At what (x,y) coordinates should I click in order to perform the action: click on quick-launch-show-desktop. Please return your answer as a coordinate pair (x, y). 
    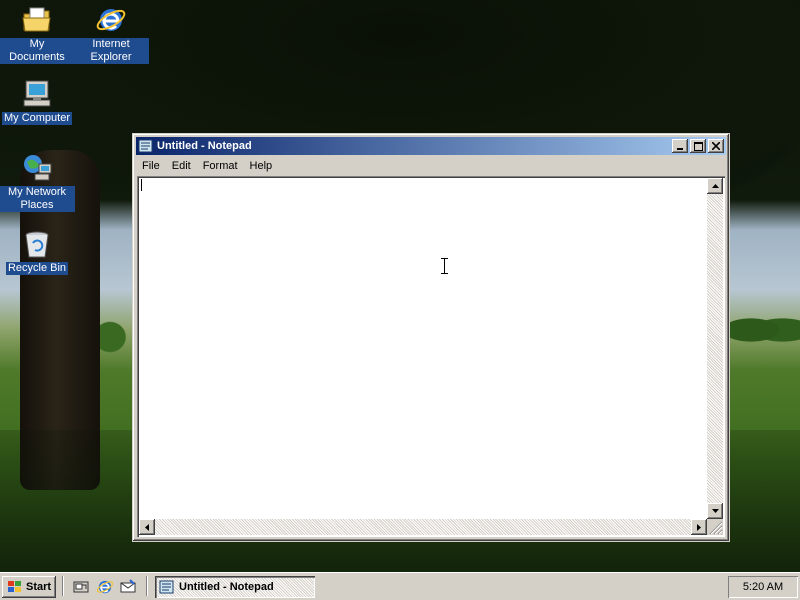
    Looking at the image, I should click on (81, 587).